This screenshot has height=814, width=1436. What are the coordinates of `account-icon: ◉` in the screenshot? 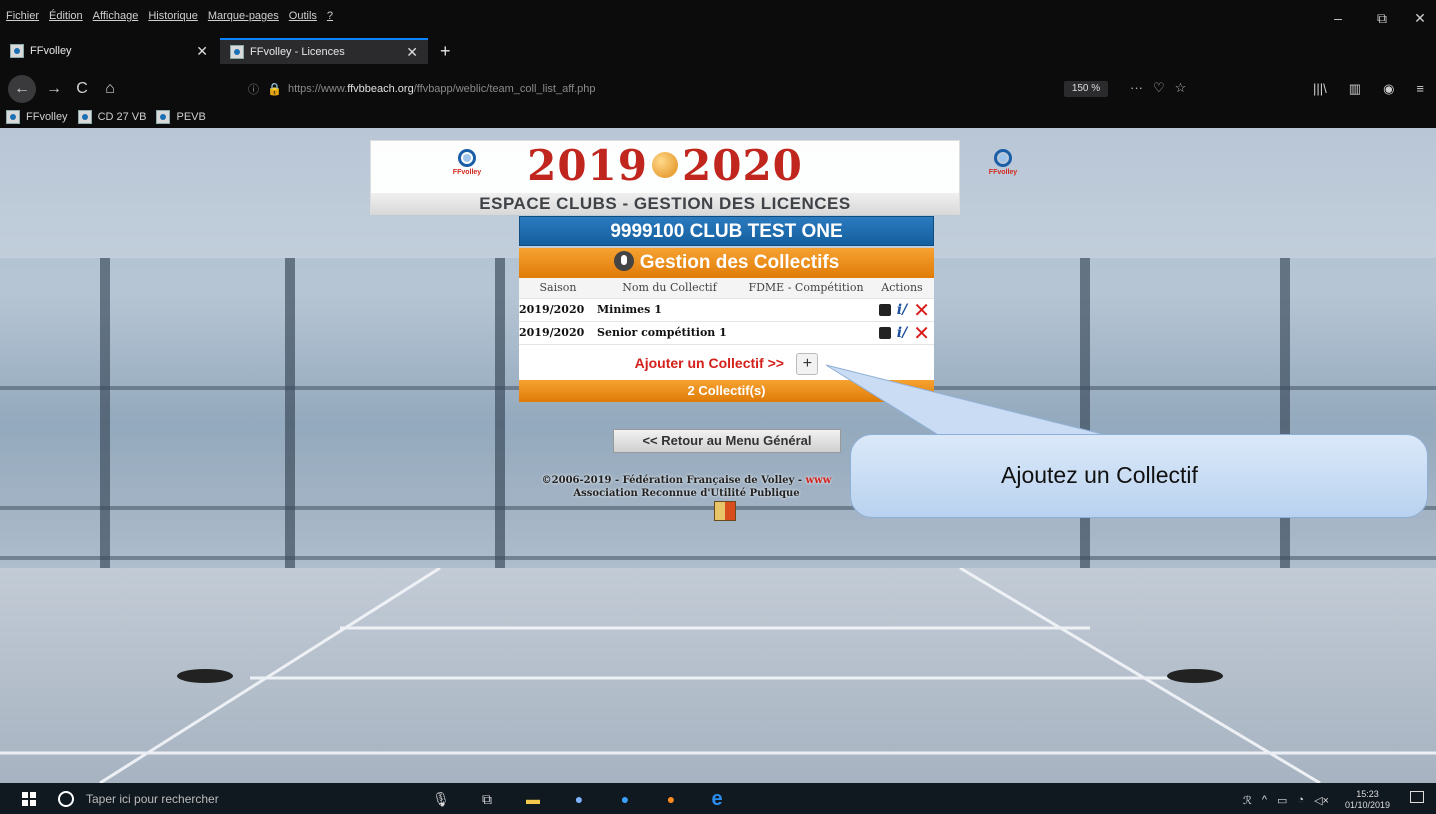 It's located at (1388, 89).